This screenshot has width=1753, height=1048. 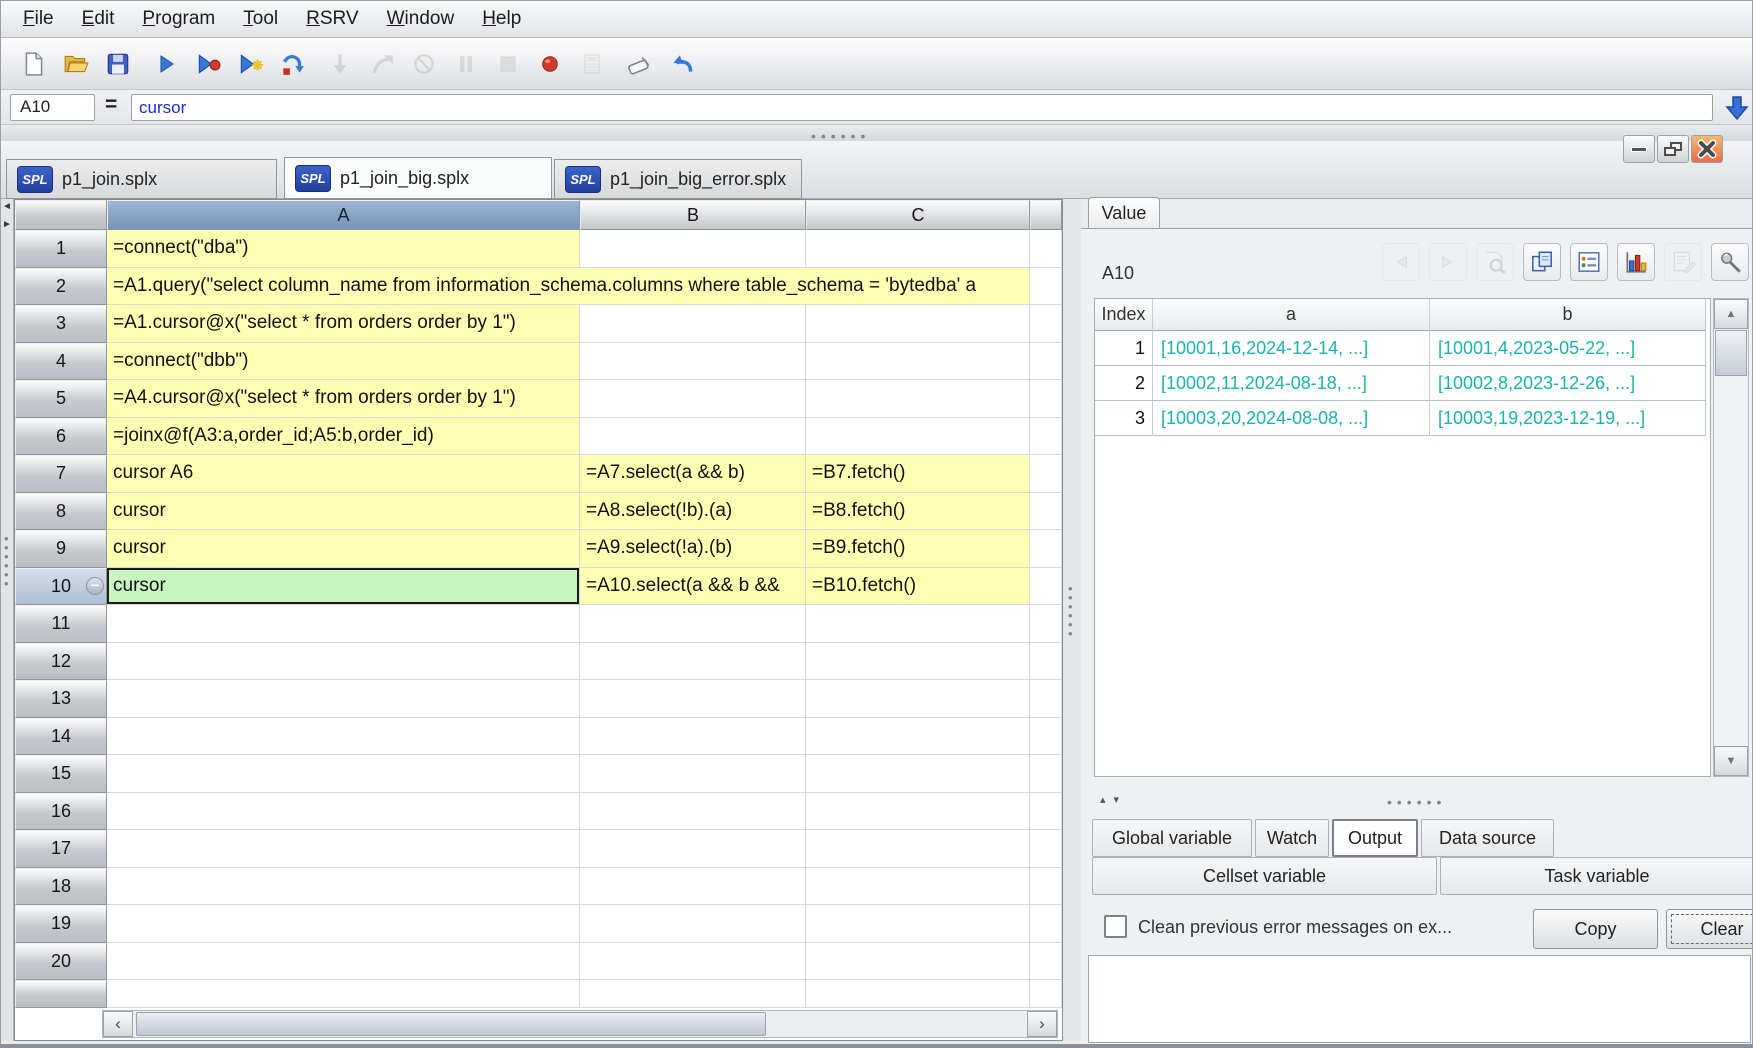 I want to click on vscroll-thumb, so click(x=1731, y=353).